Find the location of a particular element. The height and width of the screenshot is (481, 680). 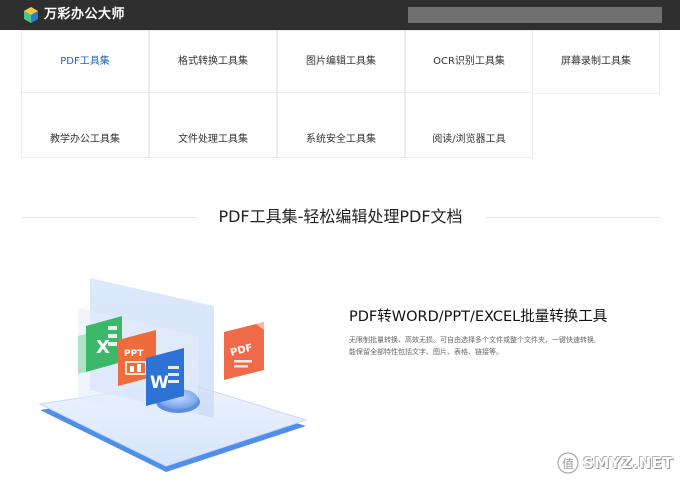

svg-text: PPT is located at coordinates (134, 354).